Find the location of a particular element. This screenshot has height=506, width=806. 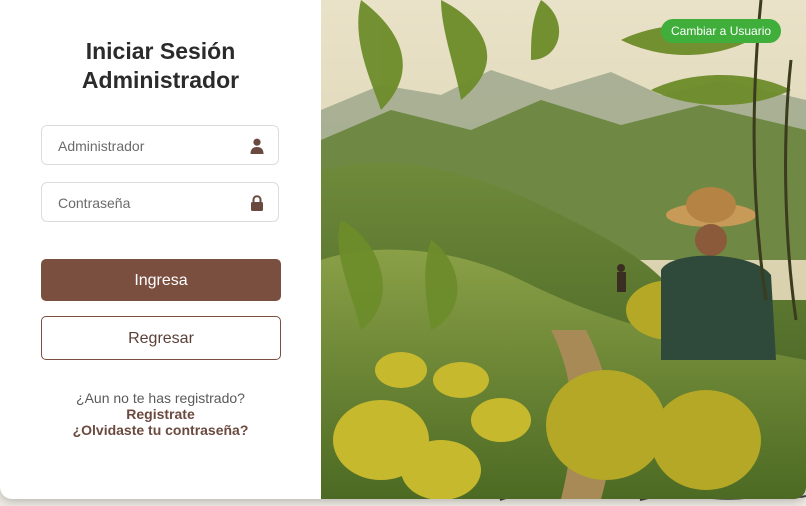

forgot-password-link: ¿Olvidaste tu contraseña? is located at coordinates (160, 430).